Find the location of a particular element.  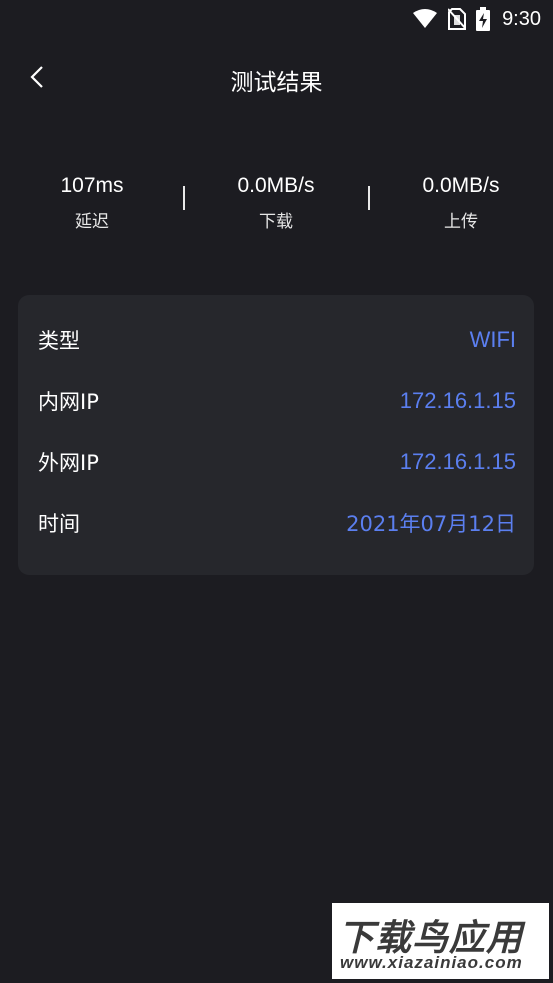

wifi-icon is located at coordinates (425, 19).